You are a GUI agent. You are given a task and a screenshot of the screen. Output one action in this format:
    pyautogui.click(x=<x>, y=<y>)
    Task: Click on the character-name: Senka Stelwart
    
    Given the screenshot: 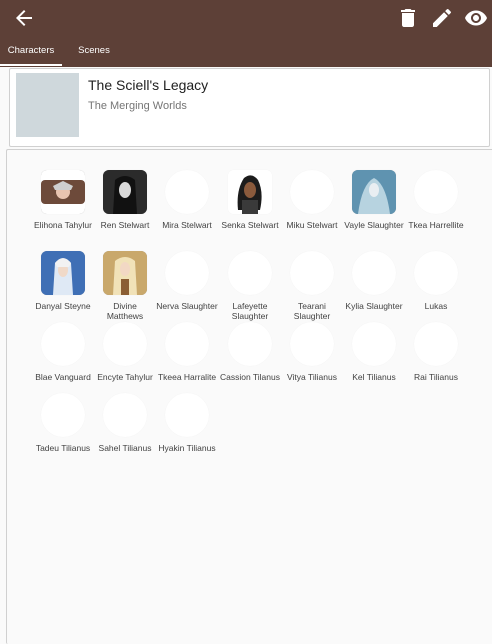 What is the action you would take?
    pyautogui.click(x=250, y=225)
    